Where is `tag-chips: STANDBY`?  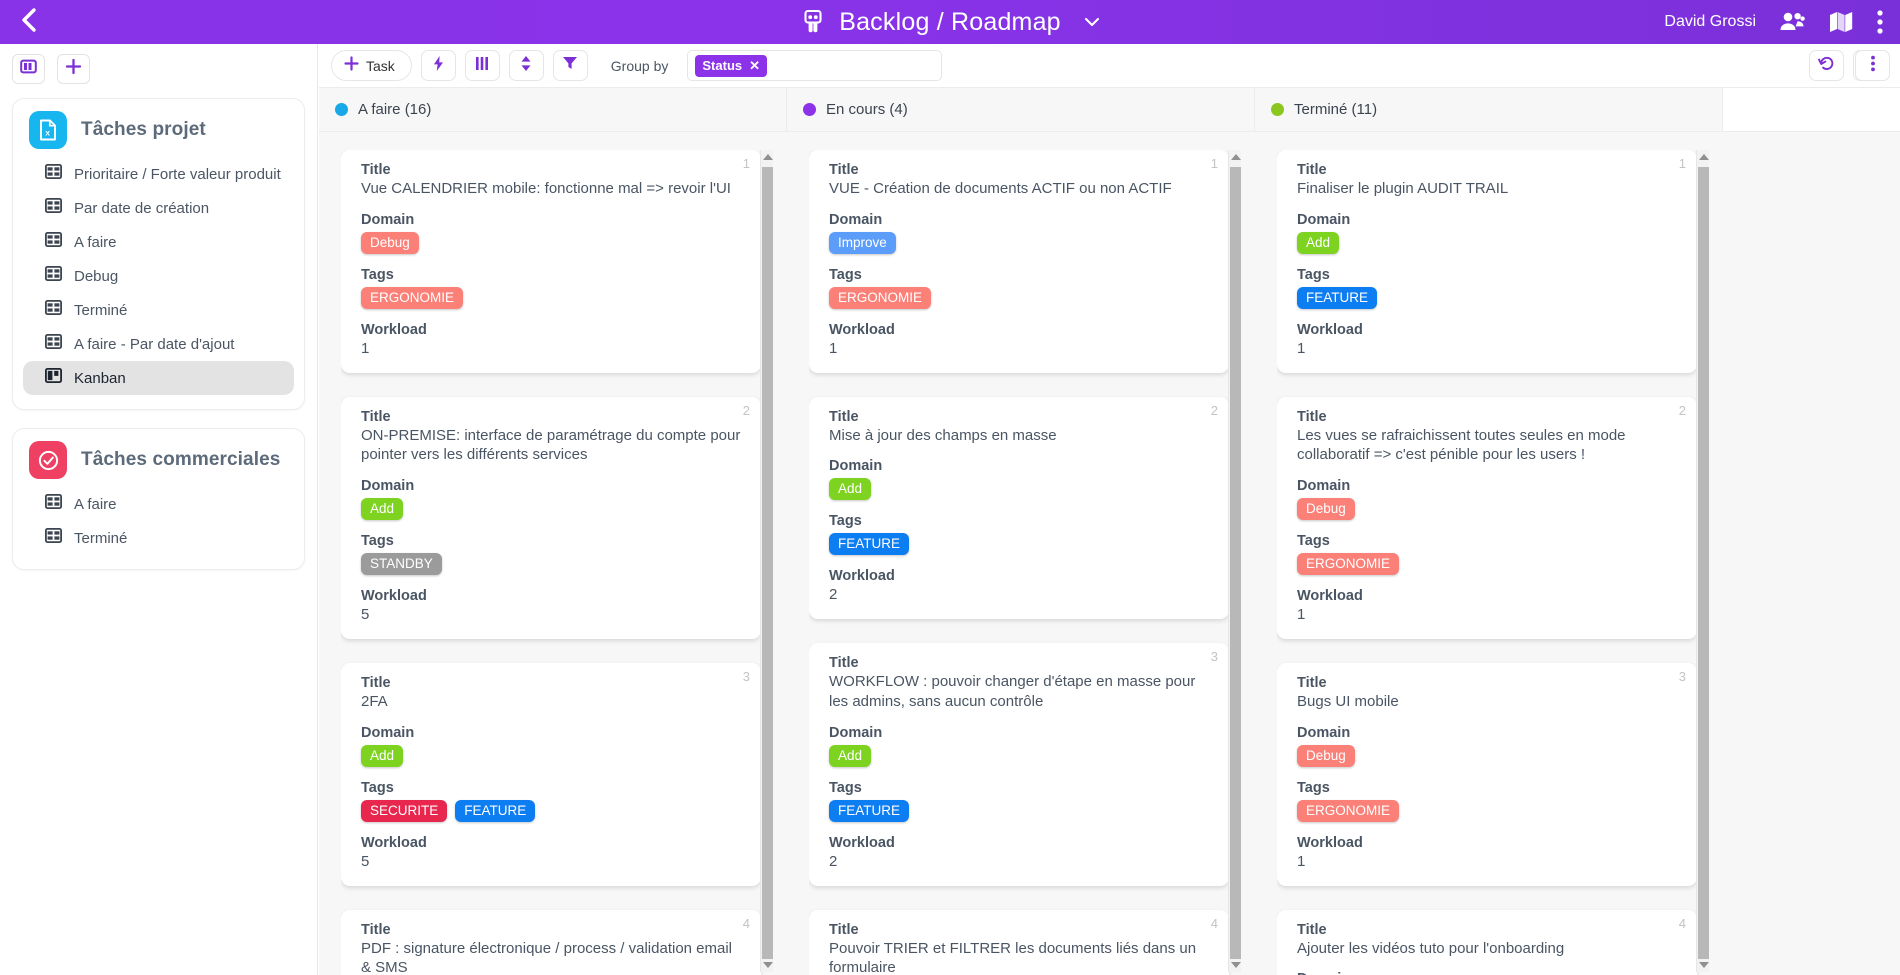
tag-chips: STANDBY is located at coordinates (553, 564).